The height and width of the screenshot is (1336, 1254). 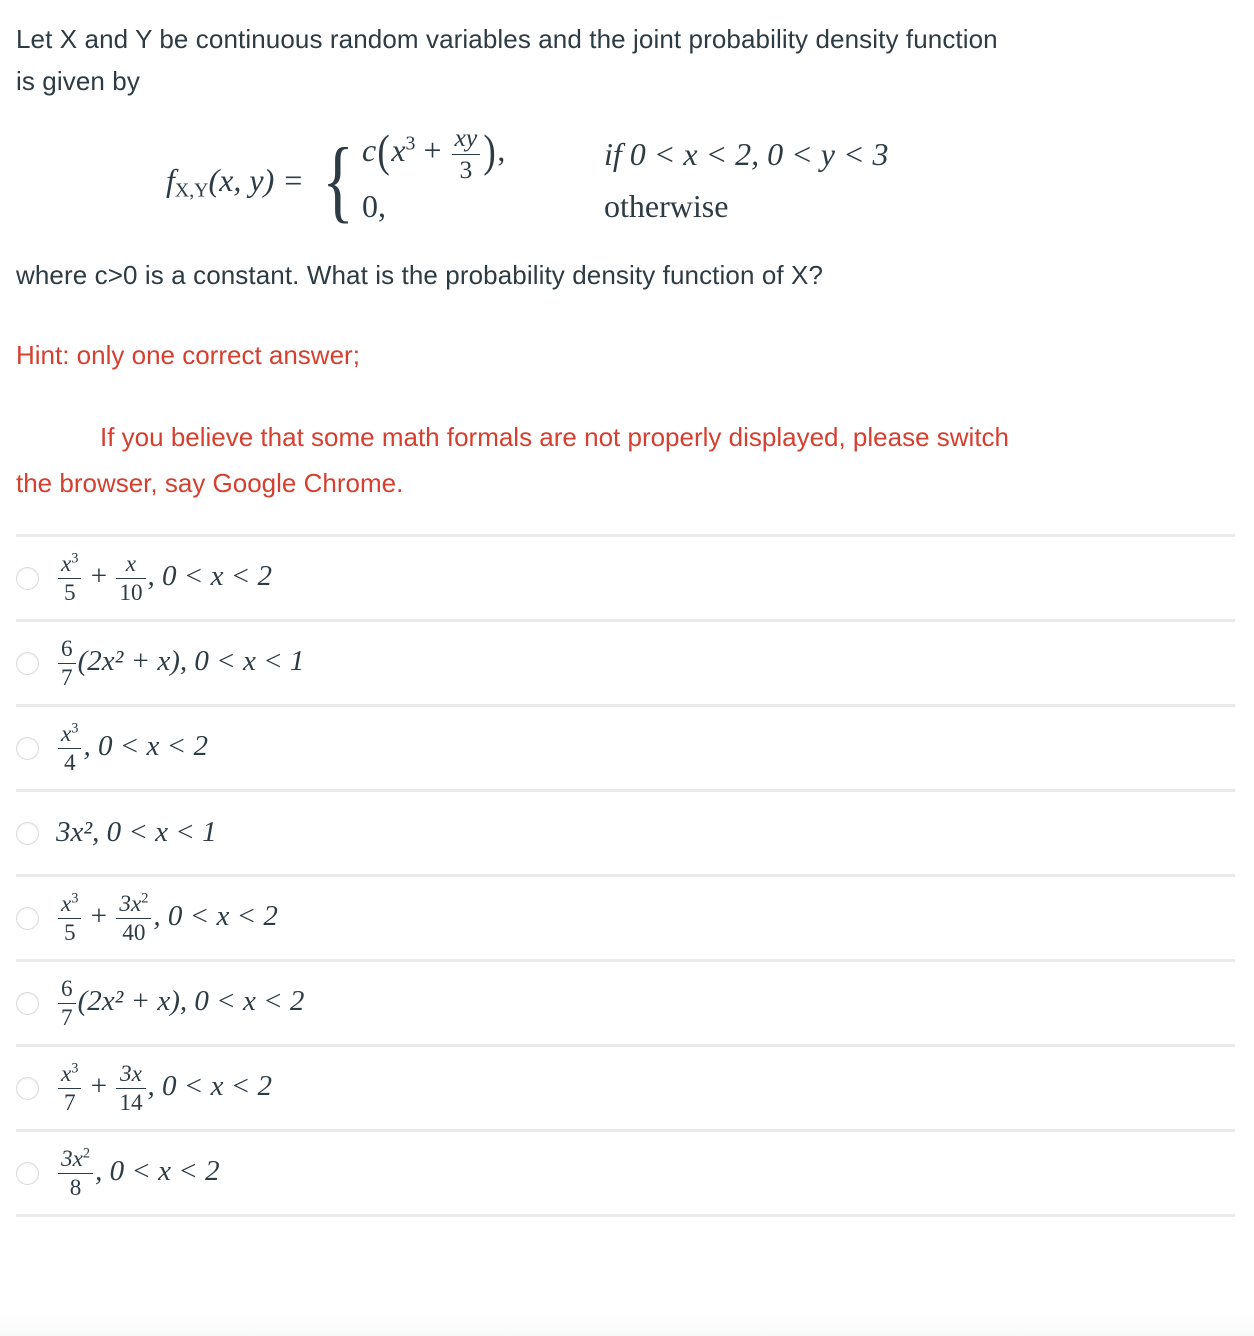 I want to click on equation-case-1-open-paren: (, so click(x=383, y=151).